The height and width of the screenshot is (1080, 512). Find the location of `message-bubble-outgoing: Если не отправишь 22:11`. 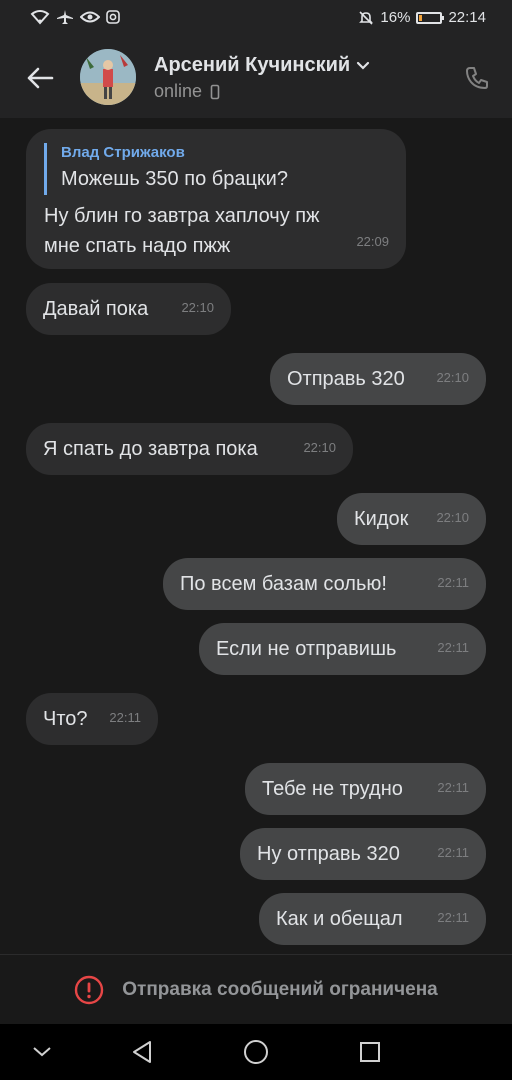

message-bubble-outgoing: Если не отправишь 22:11 is located at coordinates (342, 649).